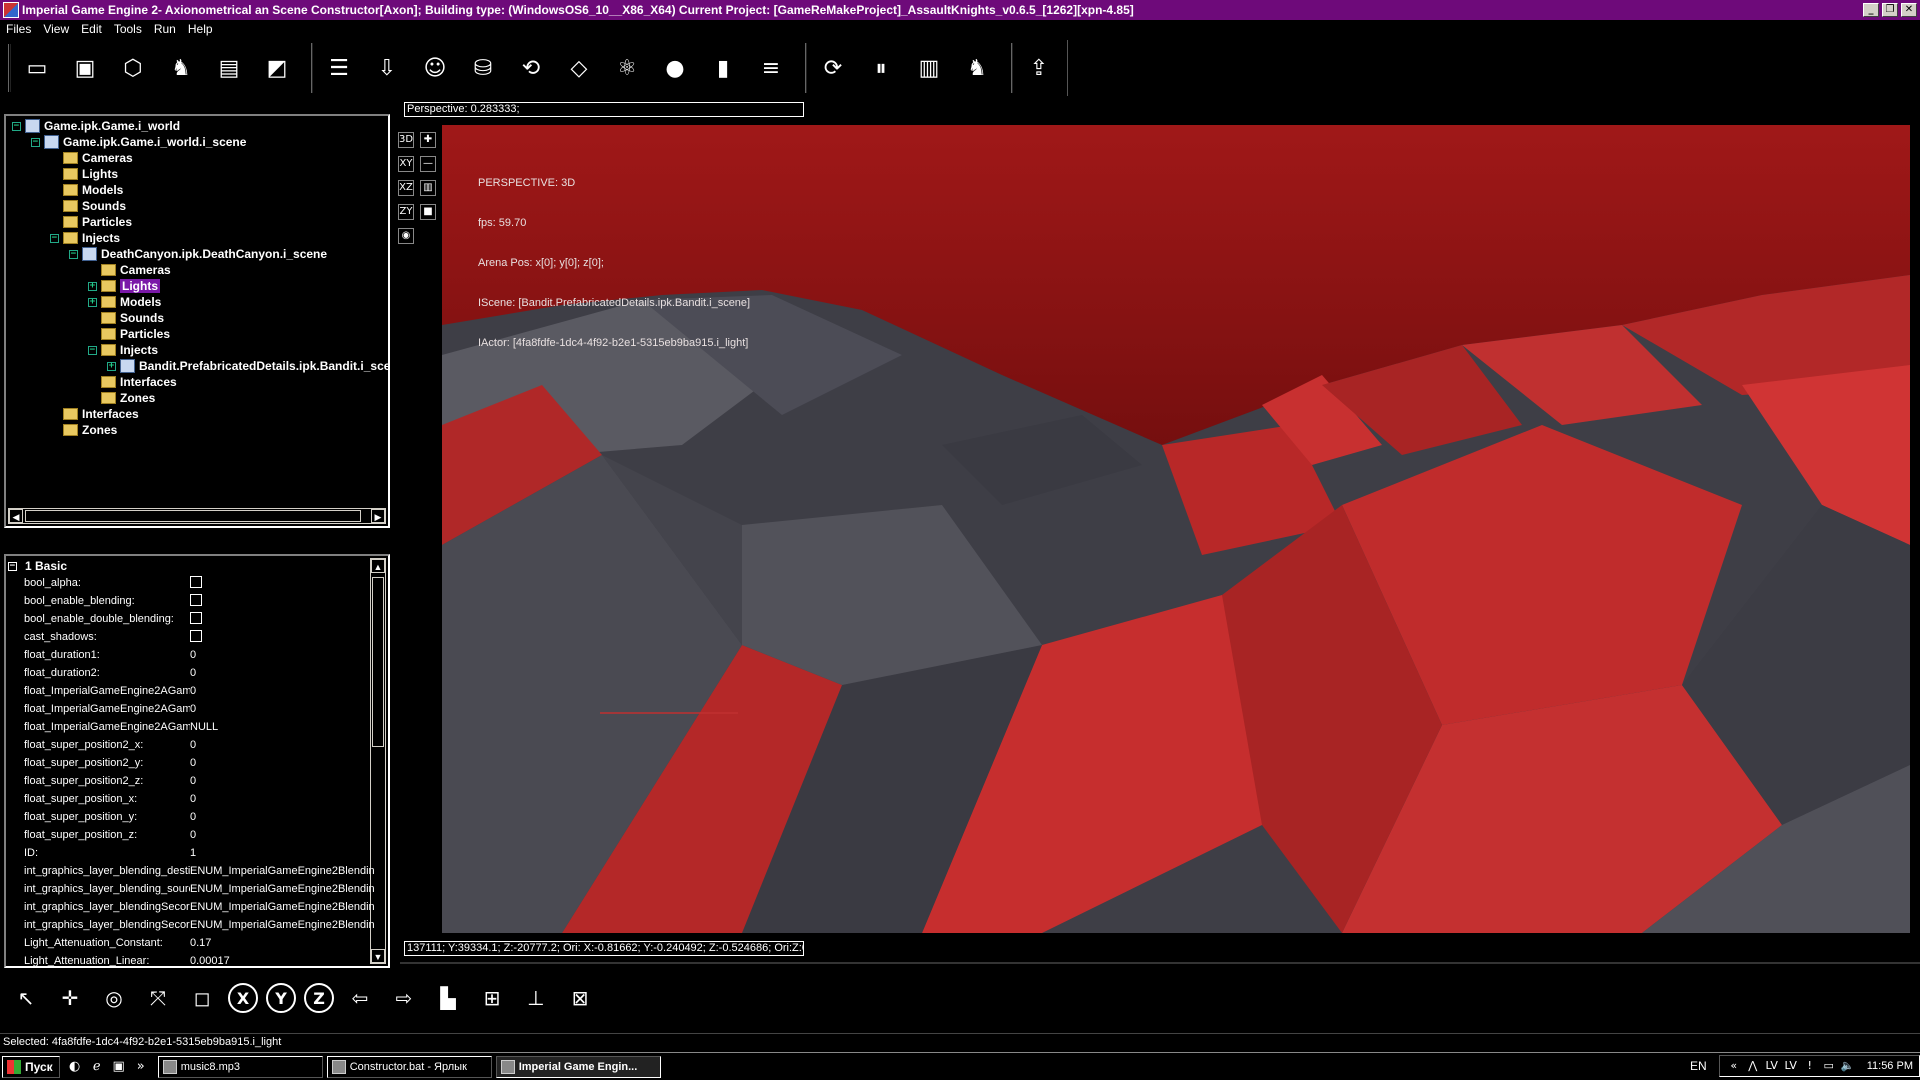  What do you see at coordinates (128, 29) in the screenshot?
I see `menu-tools: Tools` at bounding box center [128, 29].